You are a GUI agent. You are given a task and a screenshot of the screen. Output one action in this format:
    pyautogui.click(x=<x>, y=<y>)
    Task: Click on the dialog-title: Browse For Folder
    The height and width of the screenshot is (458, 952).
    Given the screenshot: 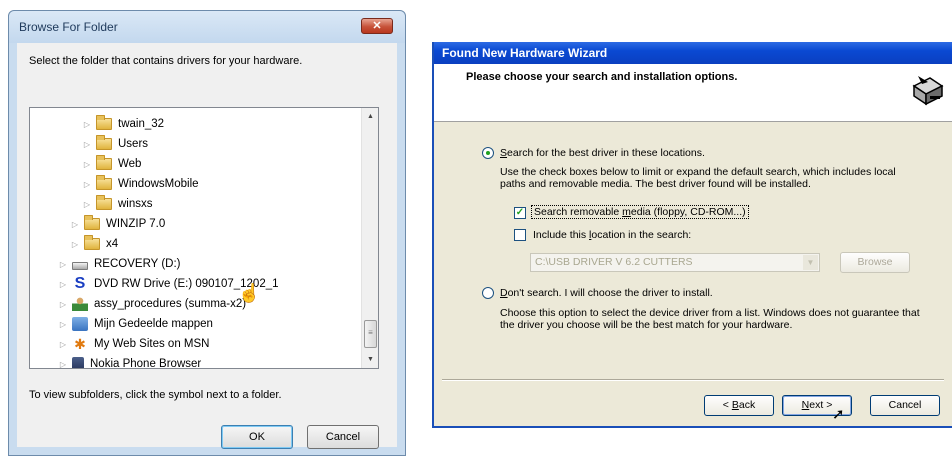 What is the action you would take?
    pyautogui.click(x=68, y=27)
    